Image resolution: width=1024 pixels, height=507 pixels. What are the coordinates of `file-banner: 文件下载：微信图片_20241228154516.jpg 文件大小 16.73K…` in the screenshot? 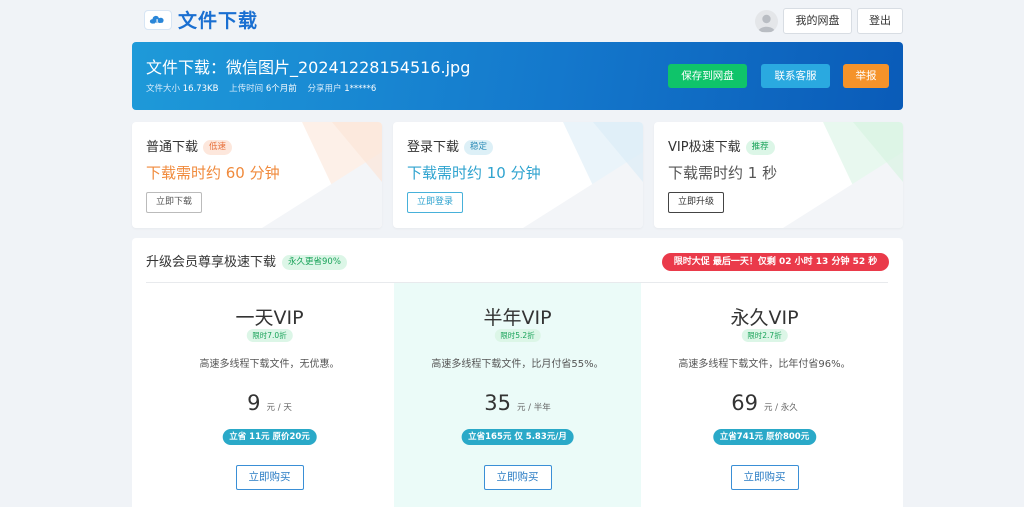 It's located at (517, 76).